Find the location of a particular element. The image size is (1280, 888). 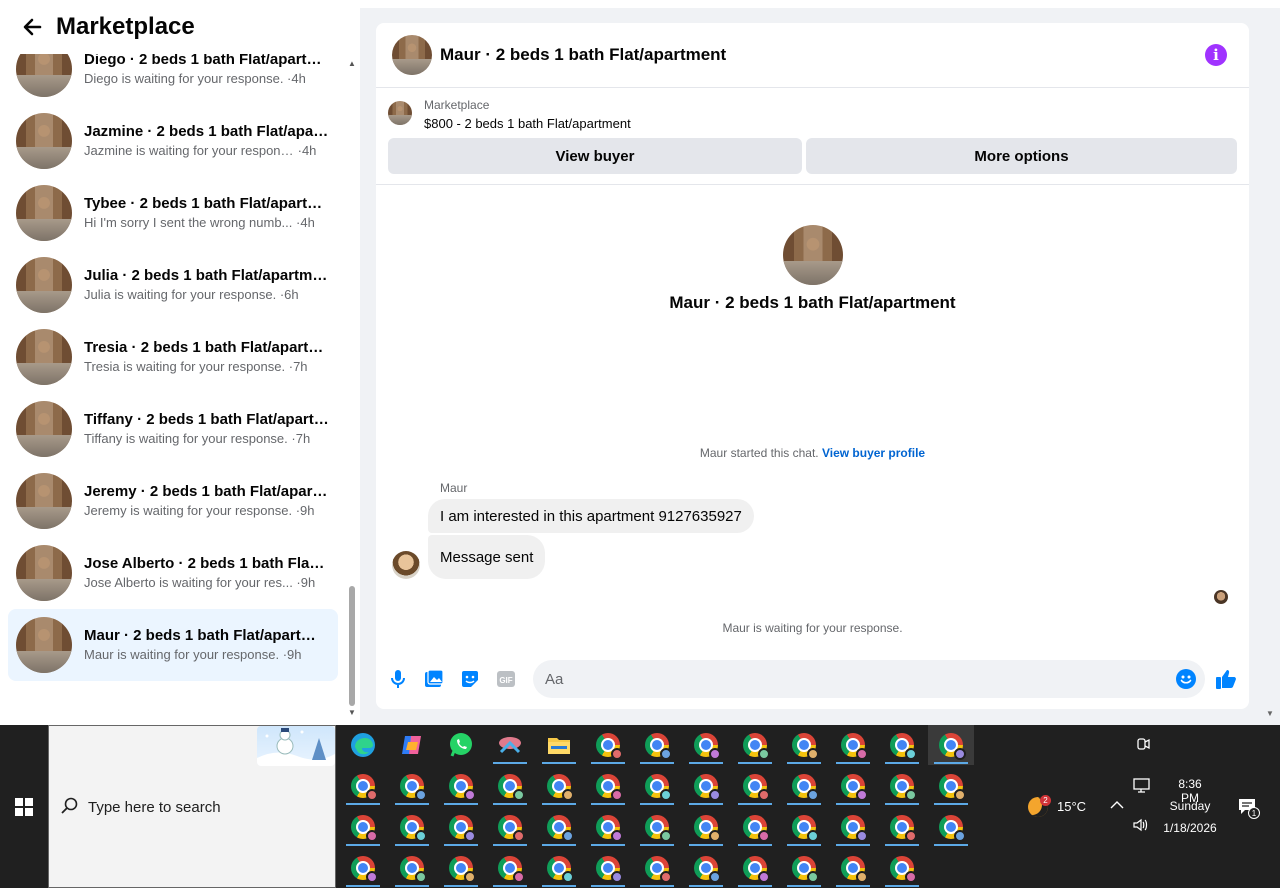

chat-title: Maur · 2 beds 1 bath Flat/apartment is located at coordinates (583, 55).